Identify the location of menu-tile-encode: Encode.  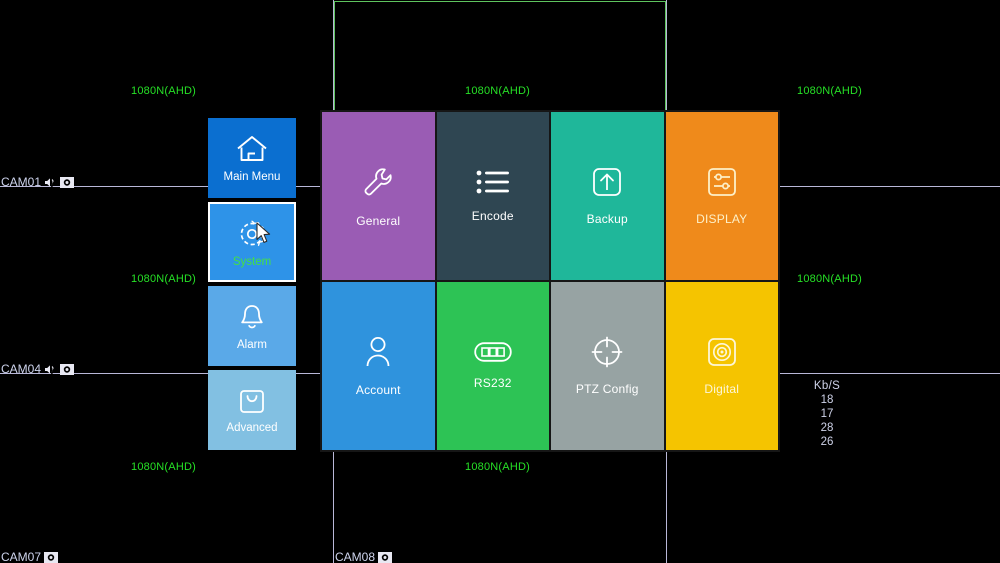
(492, 196).